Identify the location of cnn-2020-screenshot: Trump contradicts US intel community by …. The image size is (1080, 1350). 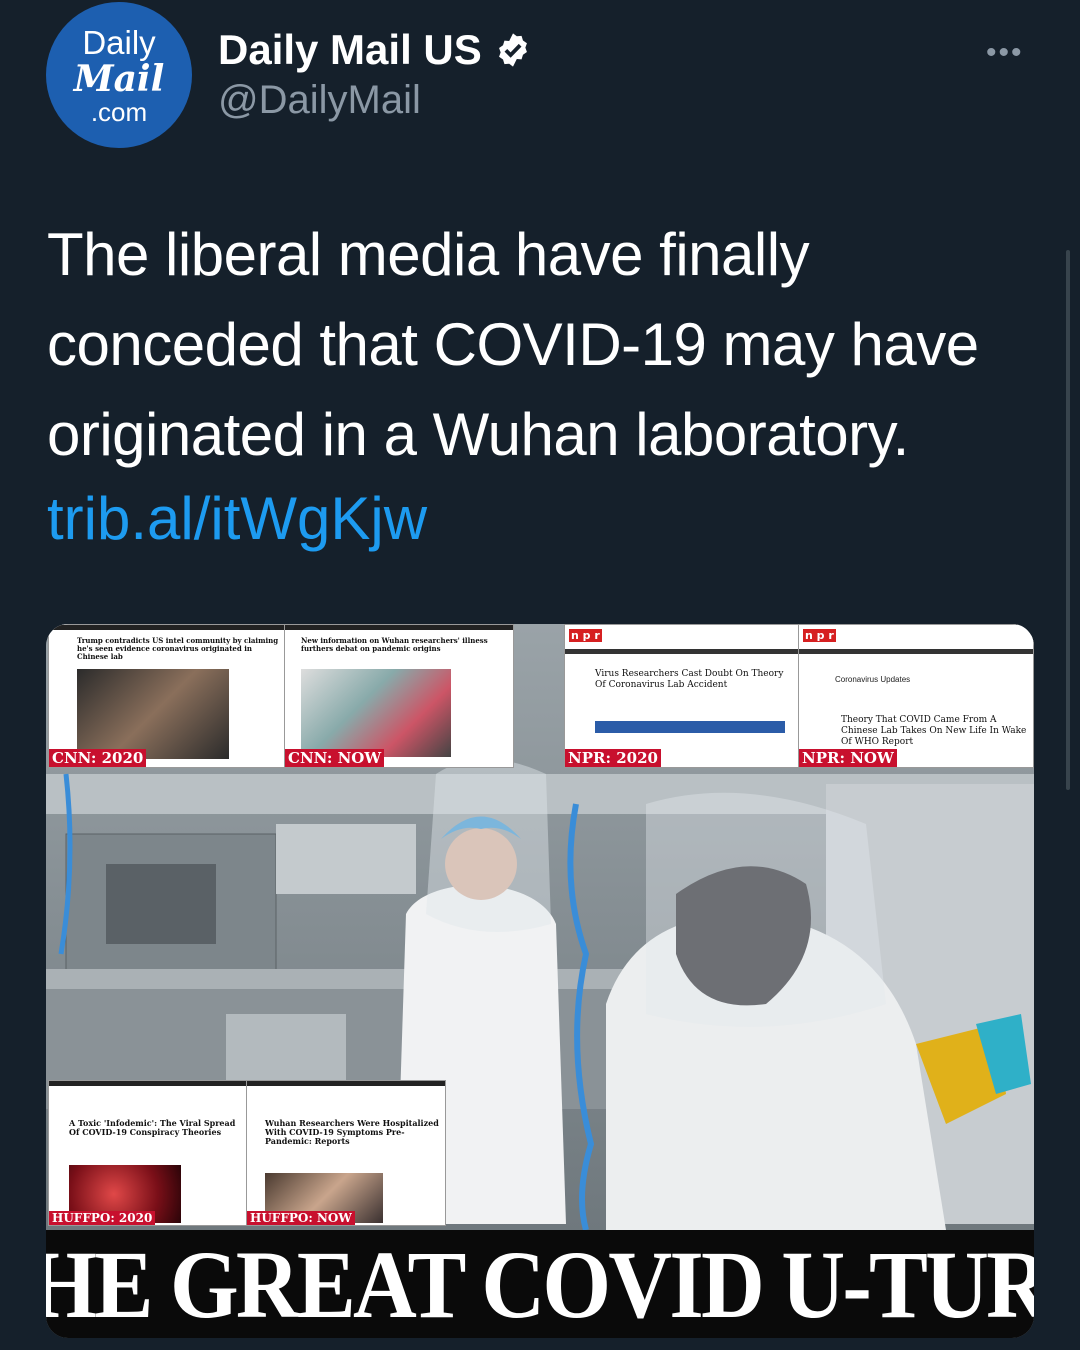
(167, 696).